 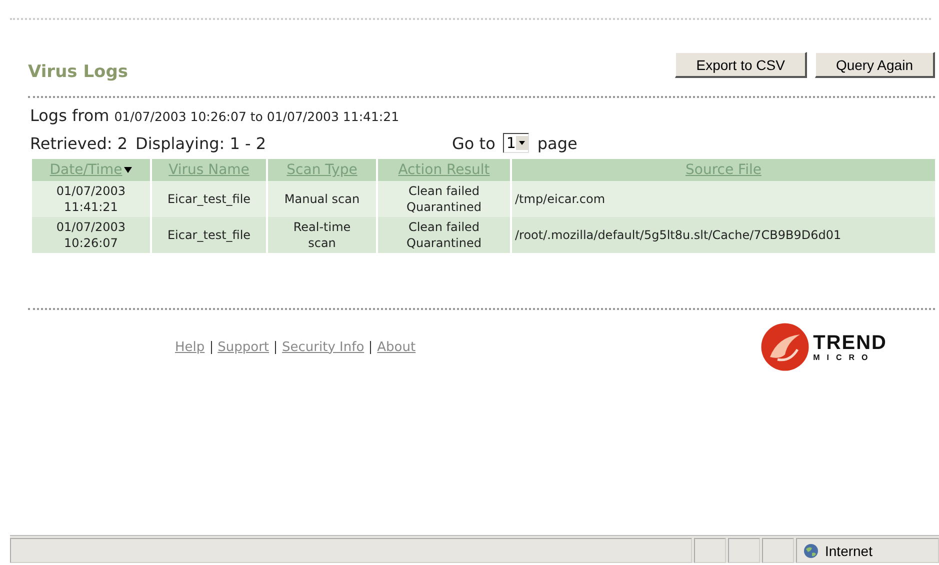 I want to click on table-cell: /tmp/eicar.com, so click(x=560, y=199).